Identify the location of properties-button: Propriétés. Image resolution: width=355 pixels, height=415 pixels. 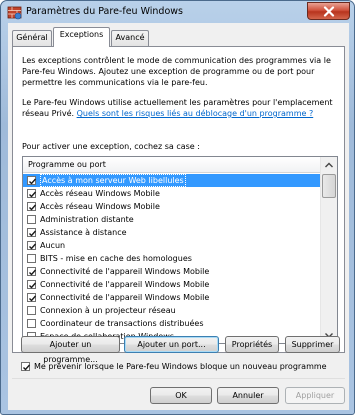
(252, 344).